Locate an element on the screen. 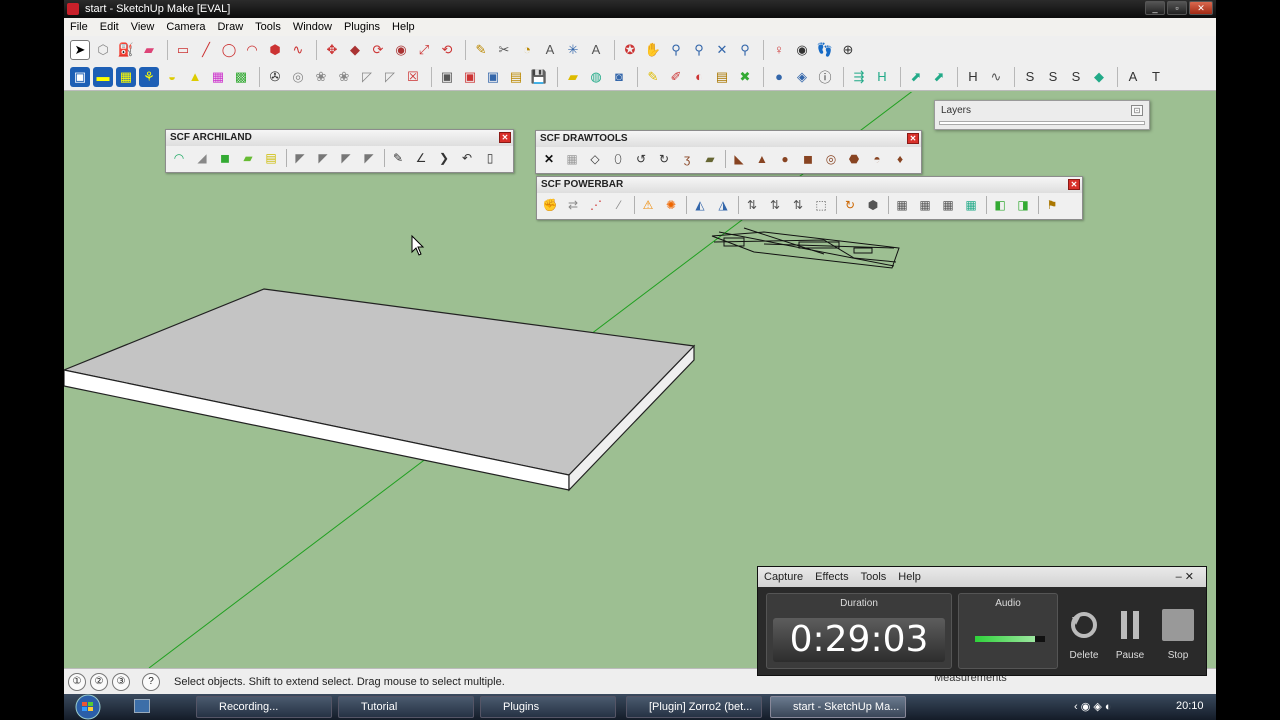 The height and width of the screenshot is (720, 1280). plugin-text-icon: A is located at coordinates (1133, 77).